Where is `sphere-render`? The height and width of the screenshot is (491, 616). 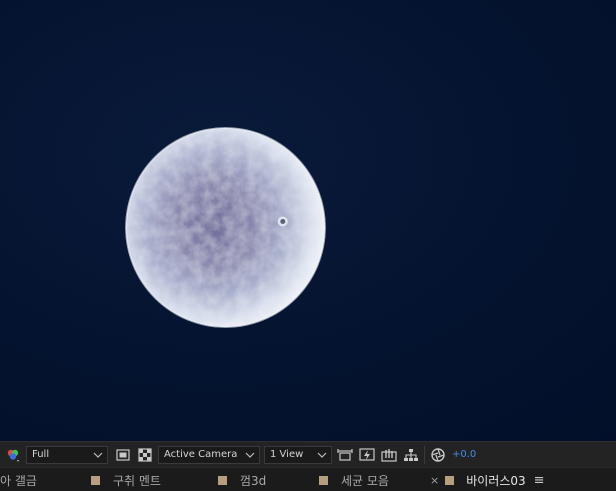 sphere-render is located at coordinates (225, 227).